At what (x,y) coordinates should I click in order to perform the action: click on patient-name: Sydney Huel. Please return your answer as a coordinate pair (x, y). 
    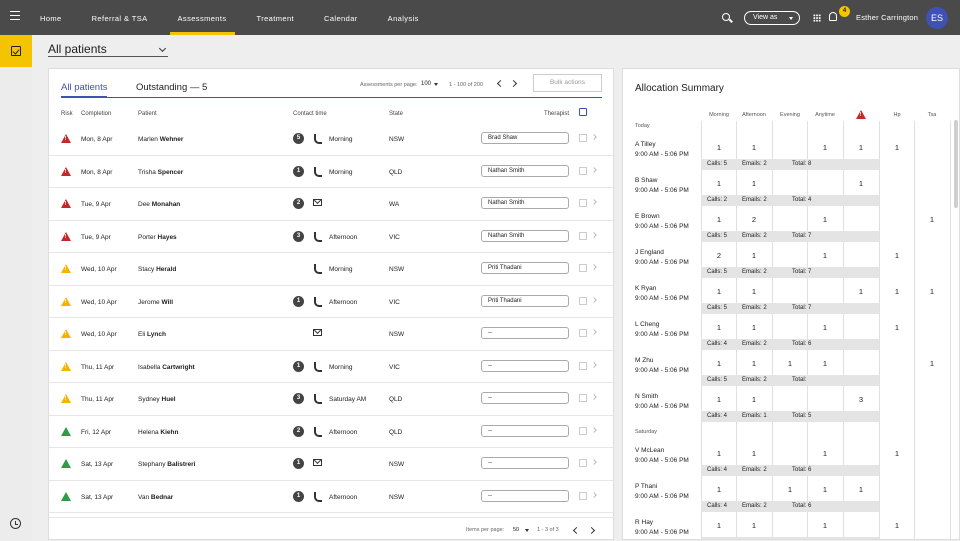
    Looking at the image, I should click on (157, 399).